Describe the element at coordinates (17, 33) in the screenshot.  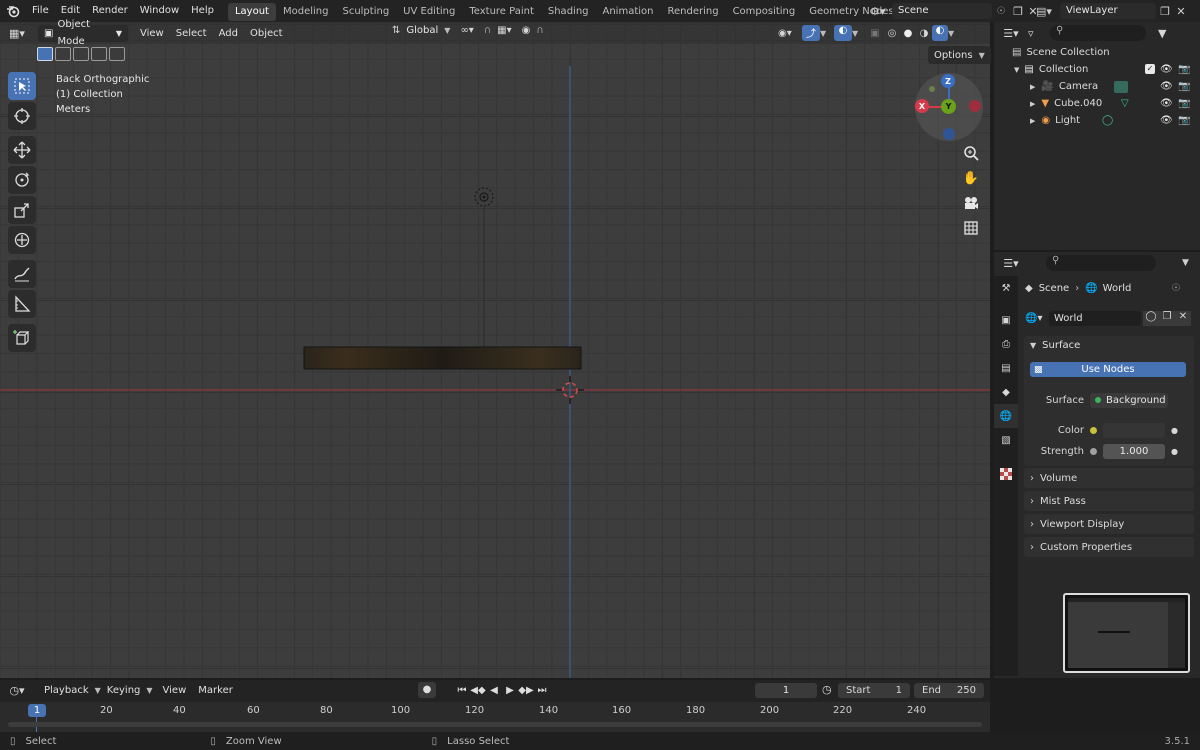
I see `editor-type-icon: ▦▾` at that location.